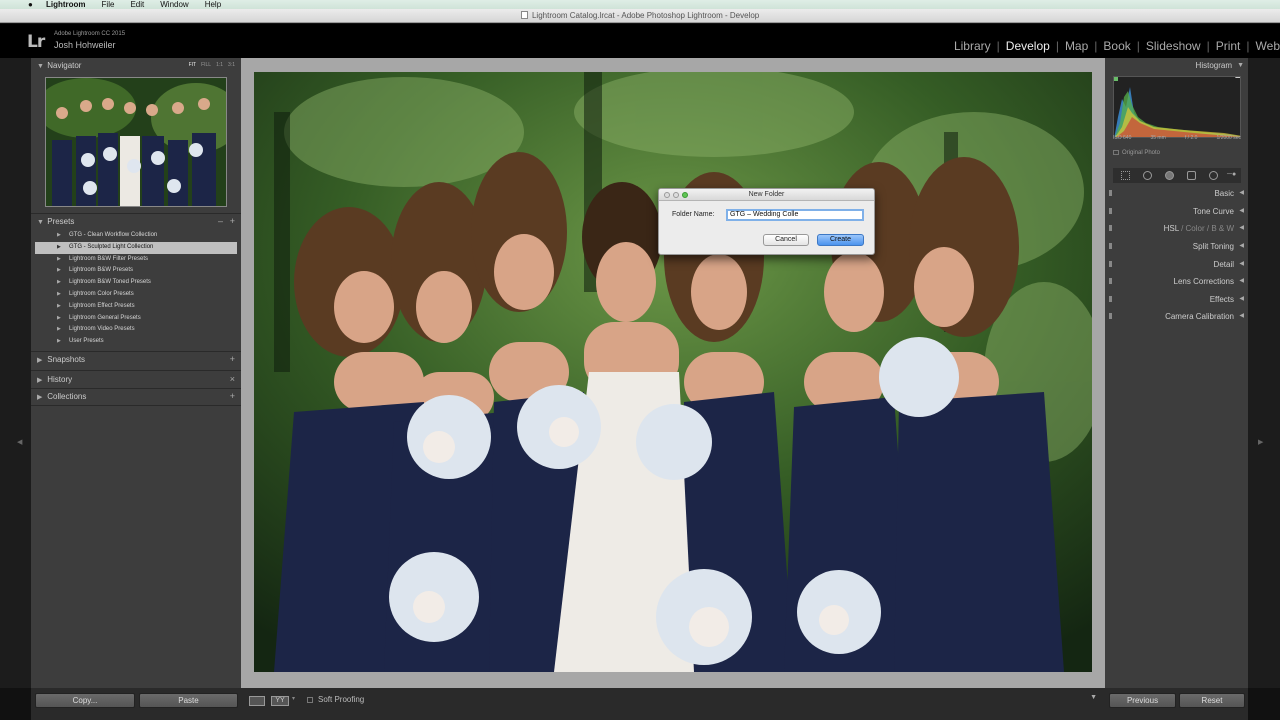 The image size is (1280, 720). Describe the element at coordinates (85, 45) in the screenshot. I see `user-name: Josh Hohweiler` at that location.